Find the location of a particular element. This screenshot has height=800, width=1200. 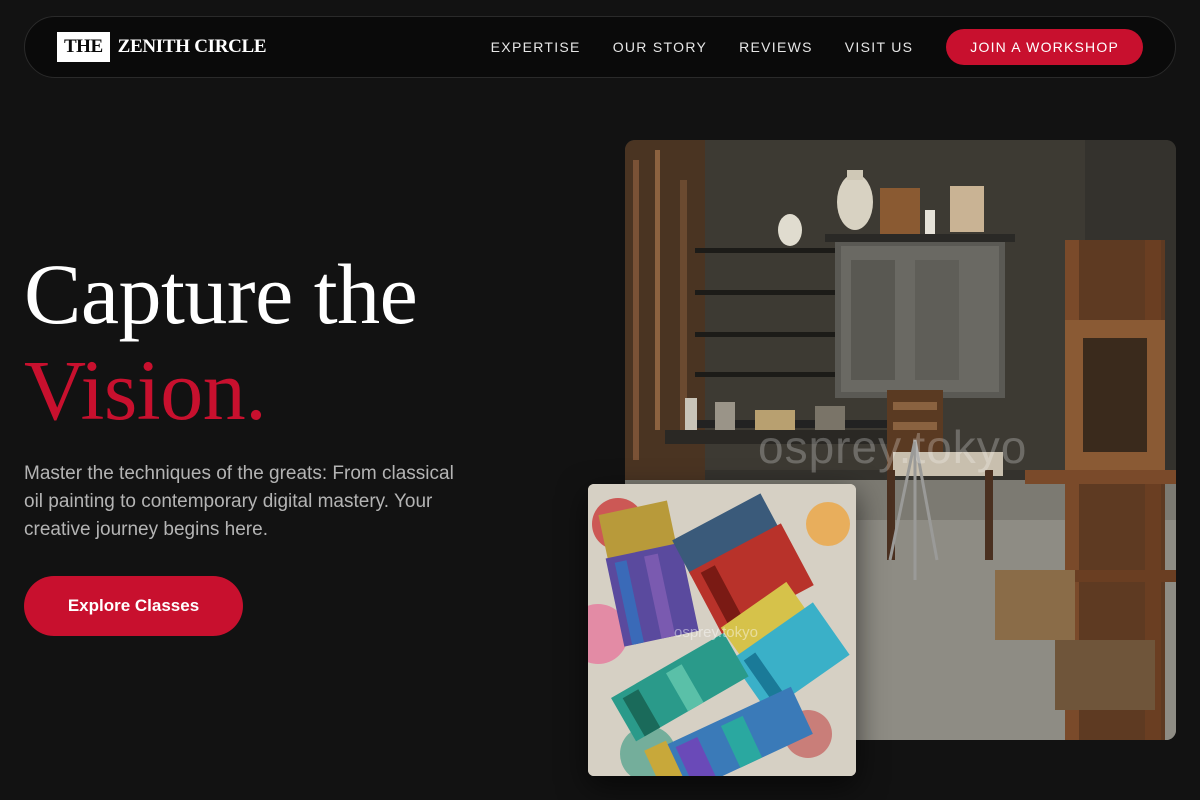

nav-link-reviews: REVIEWS is located at coordinates (776, 47).